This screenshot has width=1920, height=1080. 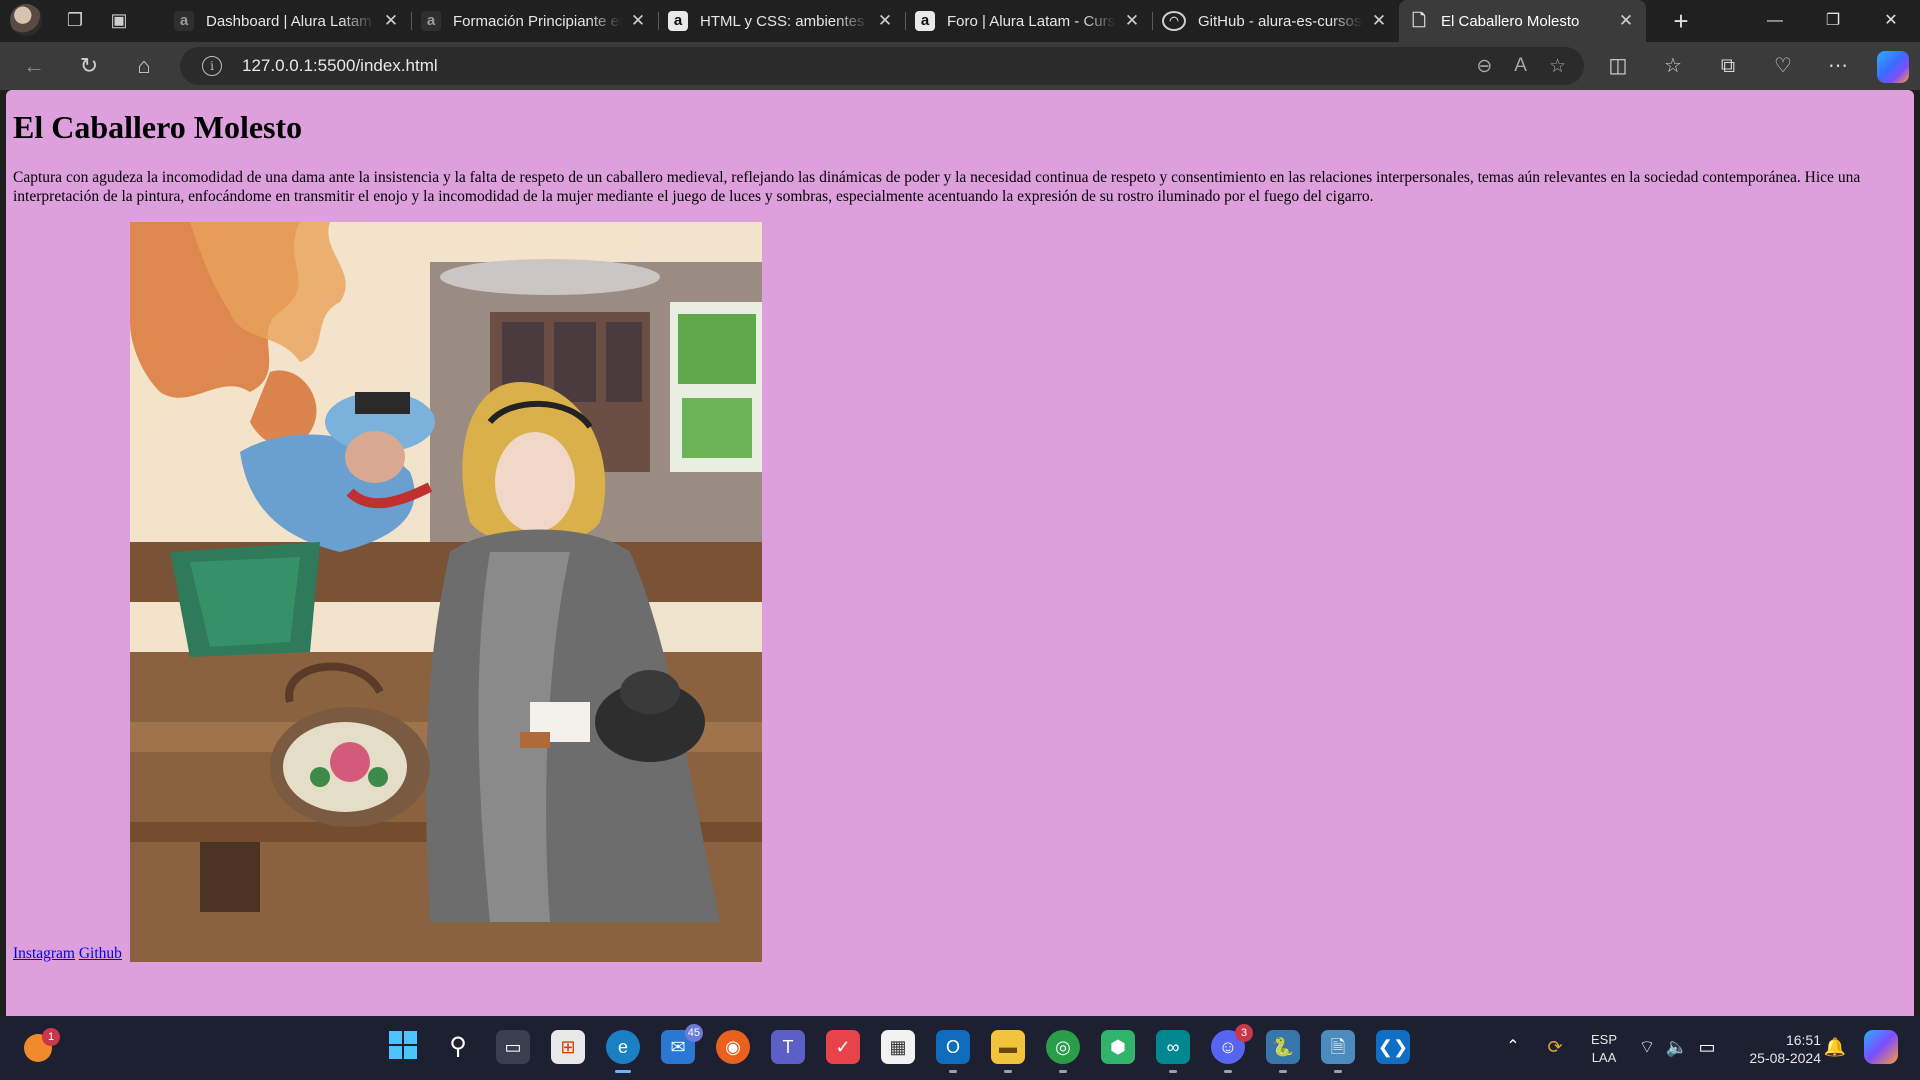 I want to click on restore-button: ❐, so click(x=1833, y=21).